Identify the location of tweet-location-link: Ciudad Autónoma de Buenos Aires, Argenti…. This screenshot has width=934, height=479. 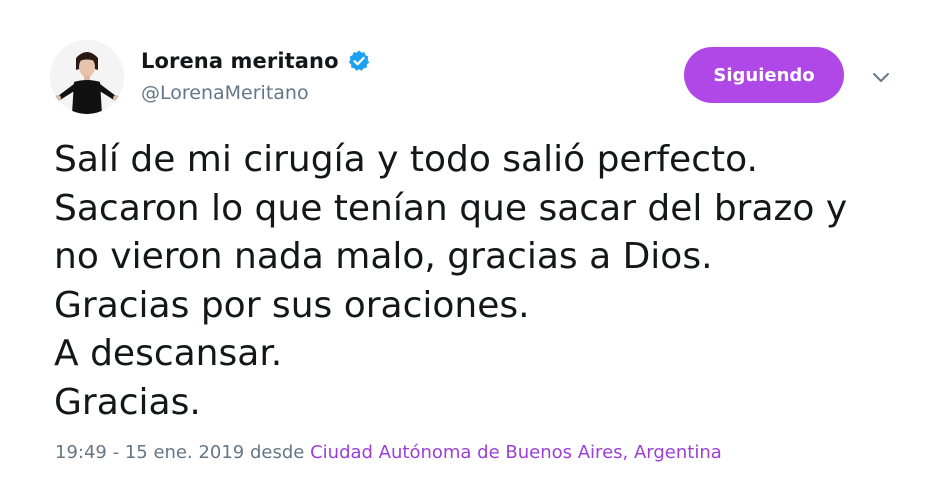
(516, 452).